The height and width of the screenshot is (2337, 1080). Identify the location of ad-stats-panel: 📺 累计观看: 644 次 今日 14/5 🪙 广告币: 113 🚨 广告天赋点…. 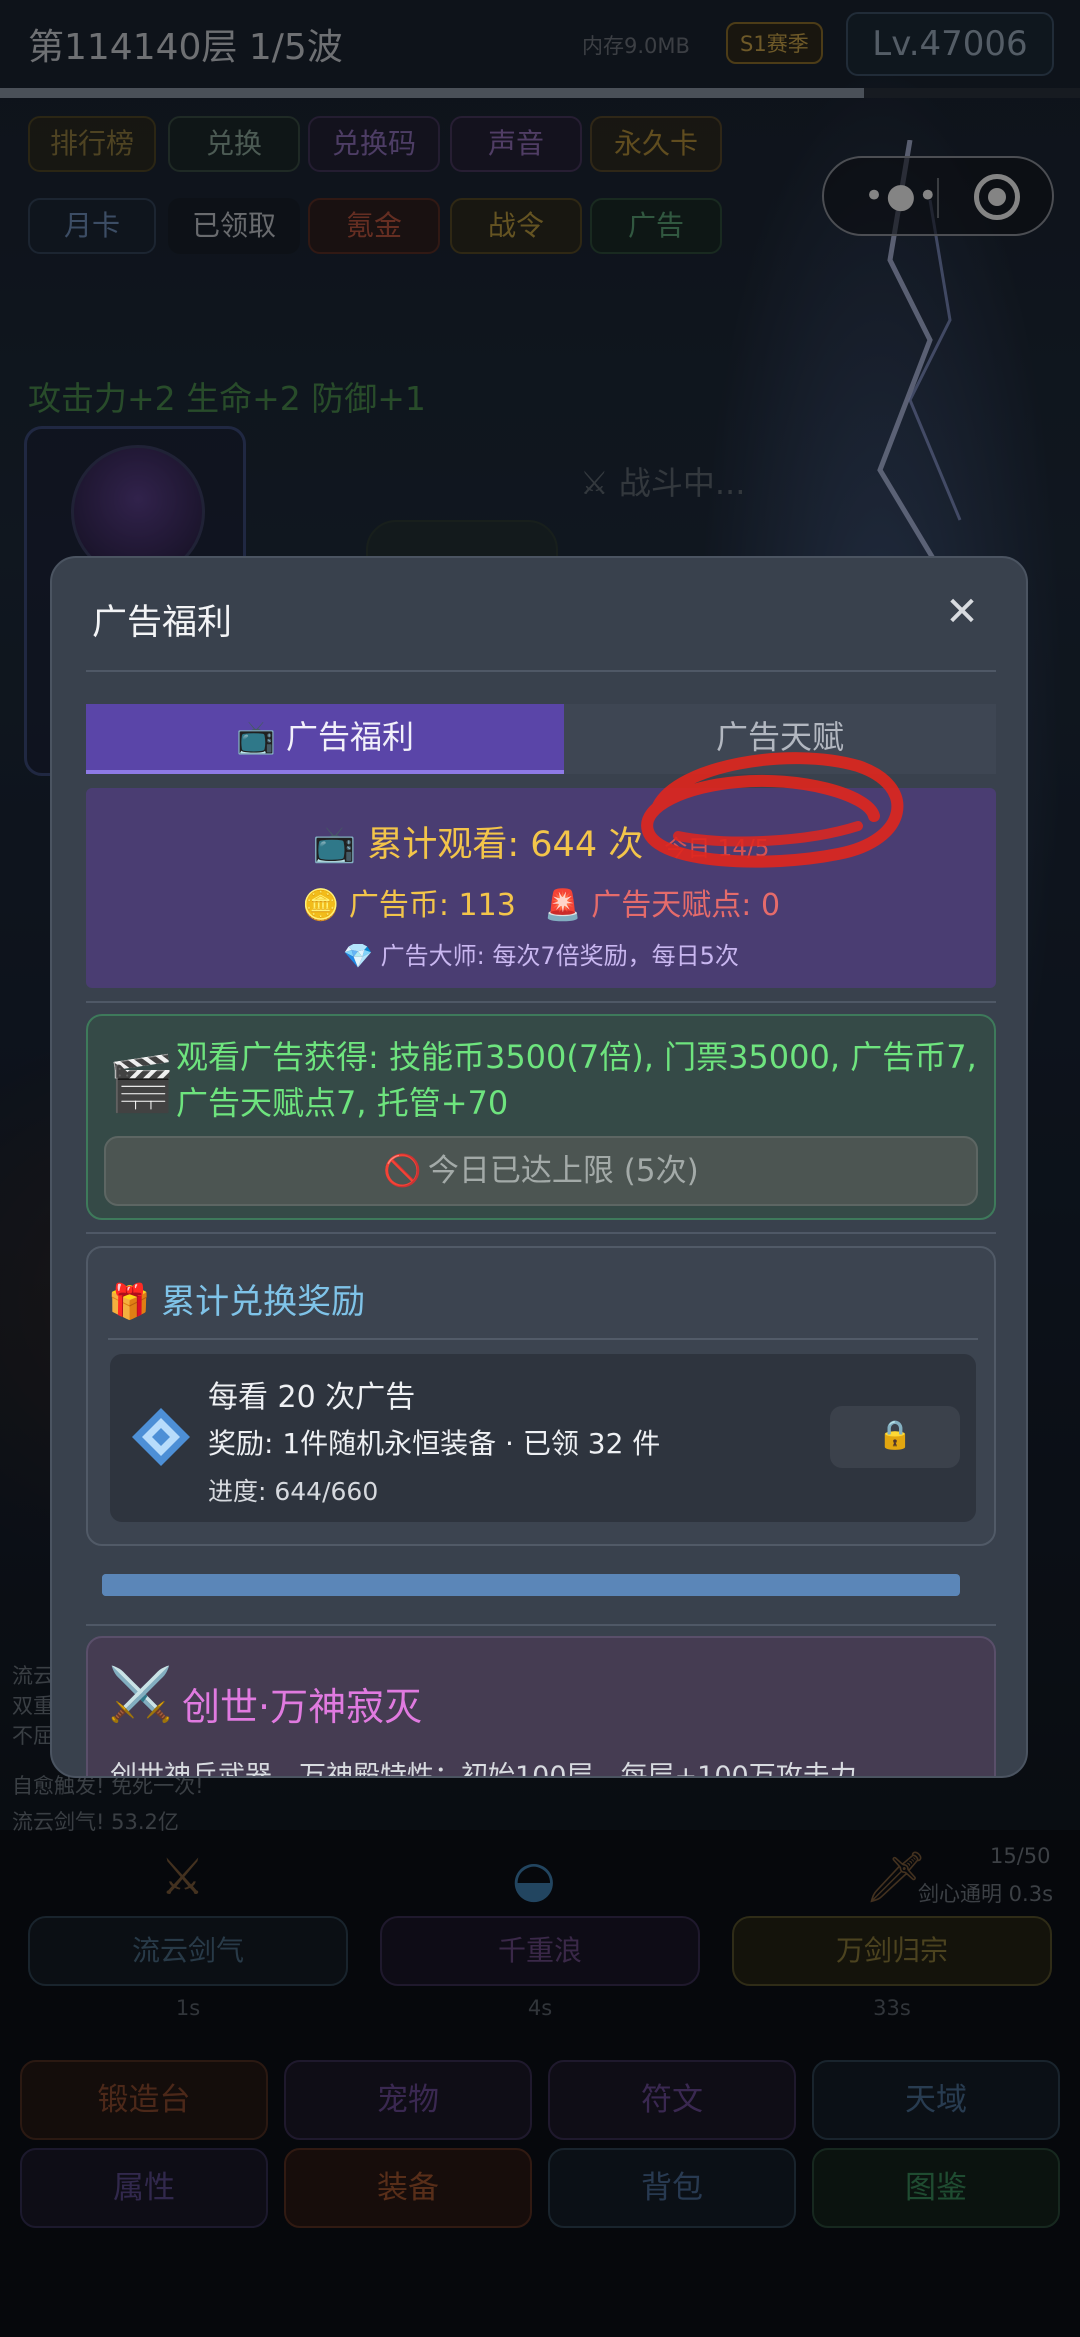
(541, 888).